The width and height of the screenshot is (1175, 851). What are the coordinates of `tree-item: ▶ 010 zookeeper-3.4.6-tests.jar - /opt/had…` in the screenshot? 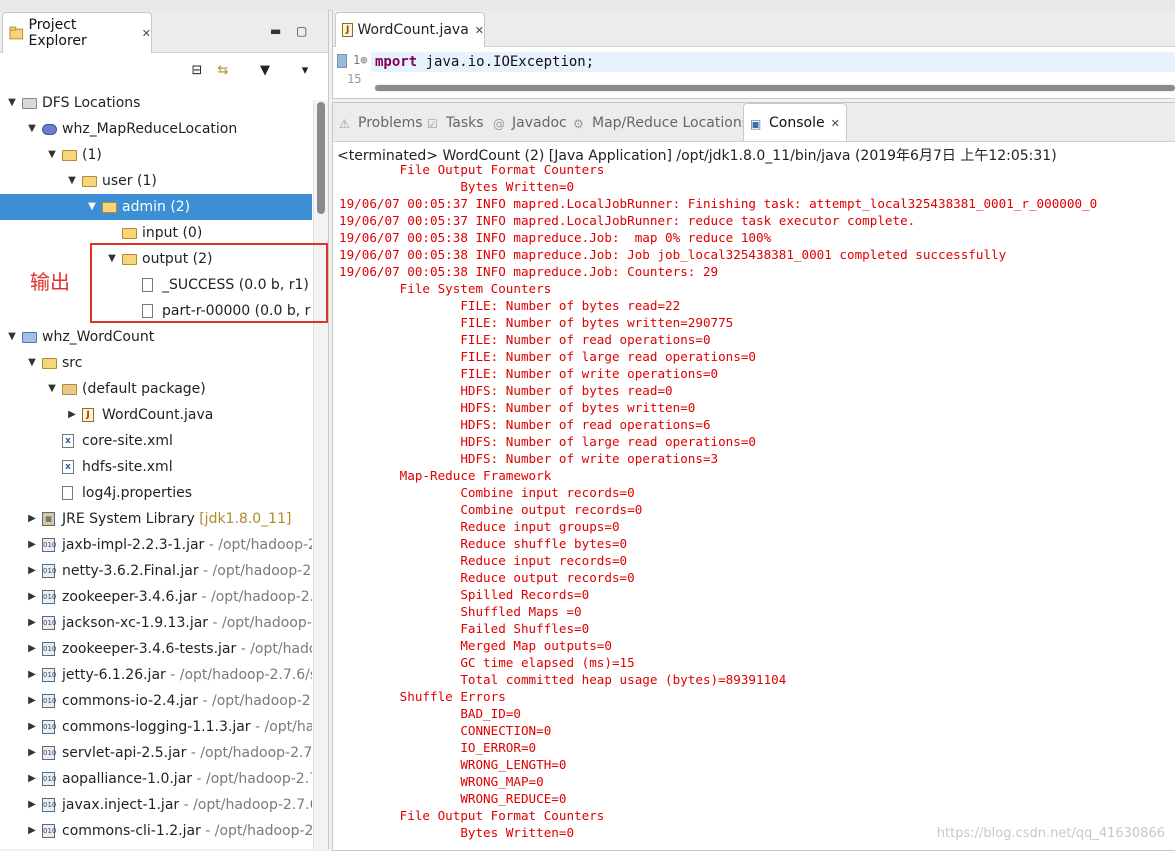 It's located at (156, 649).